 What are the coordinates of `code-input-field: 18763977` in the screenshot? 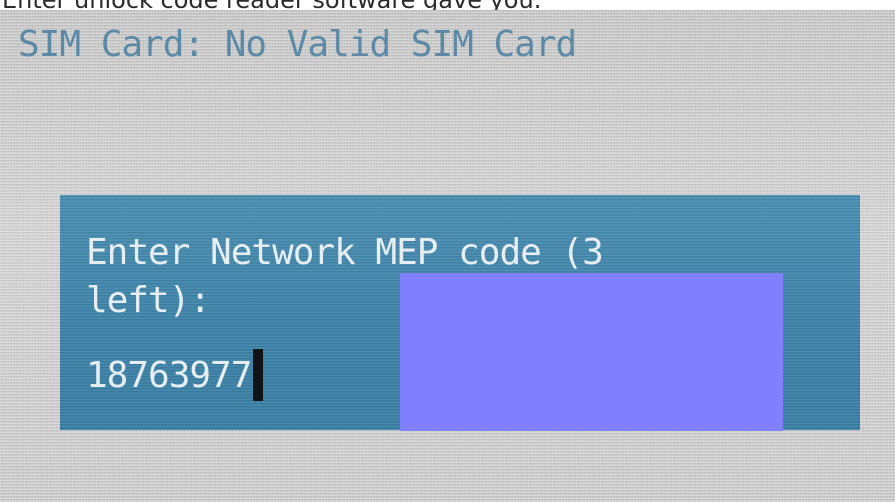 It's located at (175, 375).